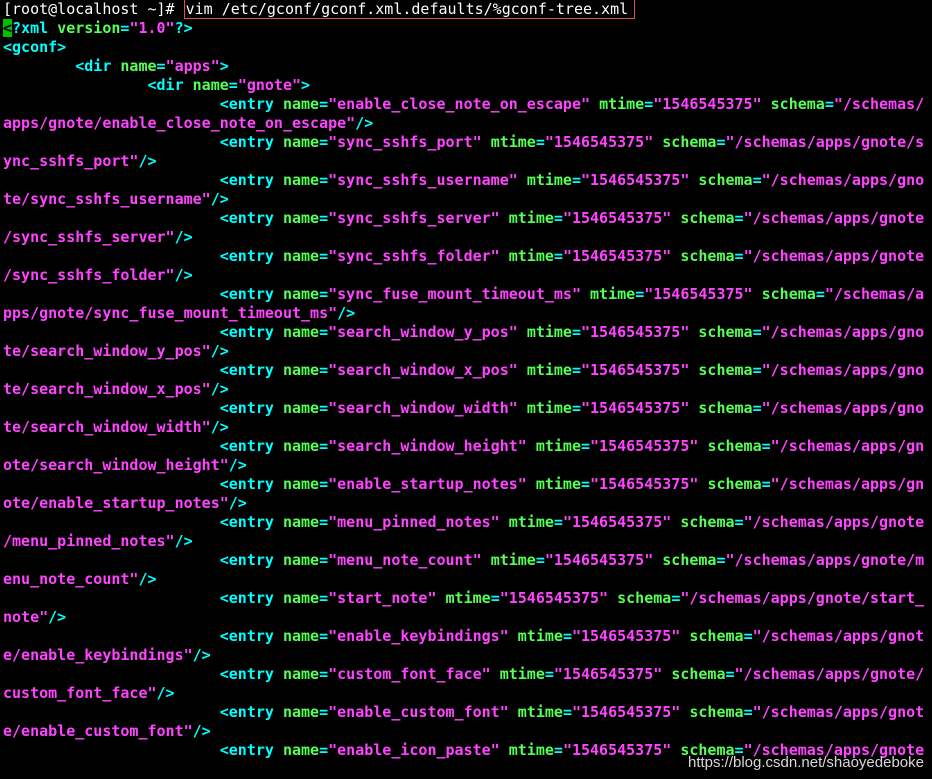  What do you see at coordinates (874, 294) in the screenshot?
I see `syntax-token: "/schemas/a` at bounding box center [874, 294].